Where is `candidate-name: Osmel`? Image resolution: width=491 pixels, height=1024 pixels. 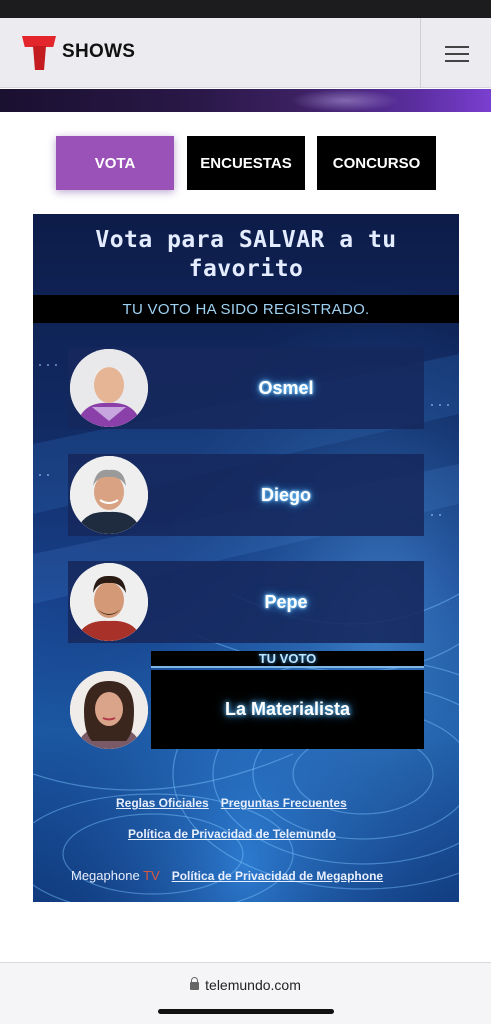
candidate-name: Osmel is located at coordinates (286, 387).